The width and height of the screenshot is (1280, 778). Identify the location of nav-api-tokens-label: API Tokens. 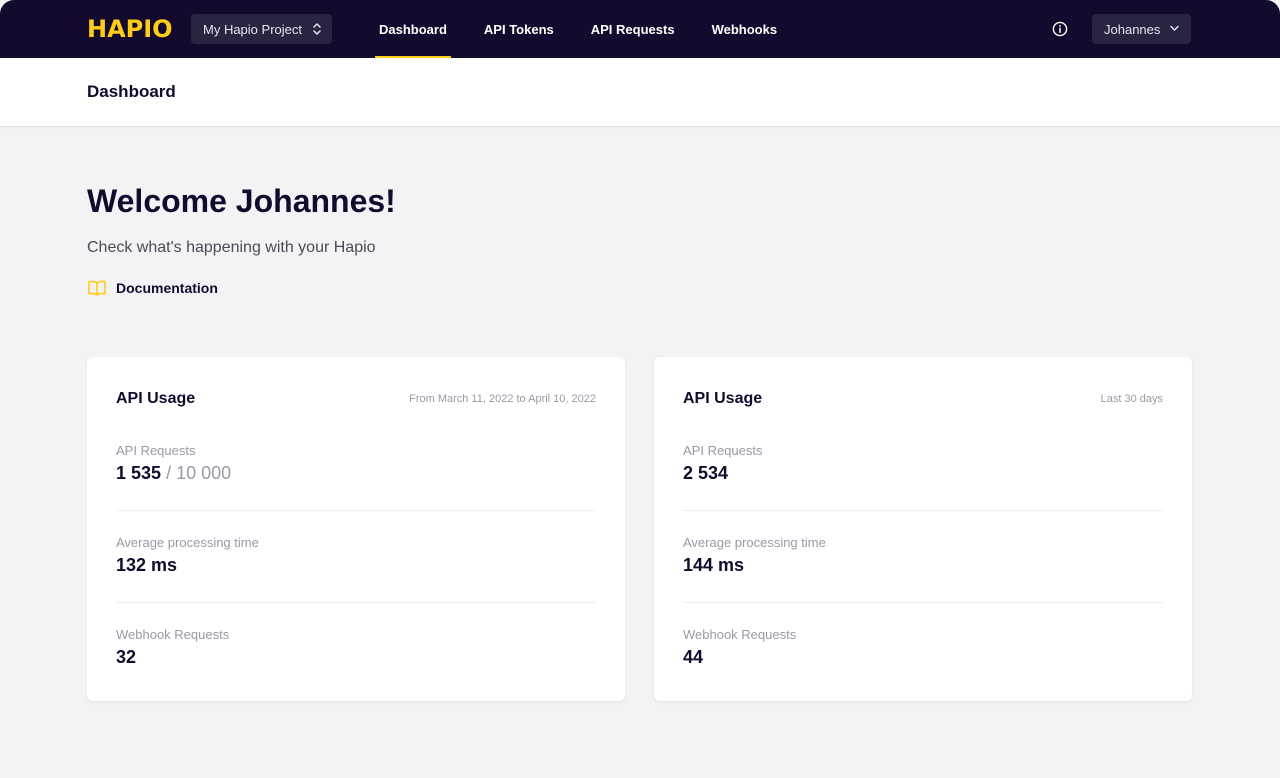
(518, 29).